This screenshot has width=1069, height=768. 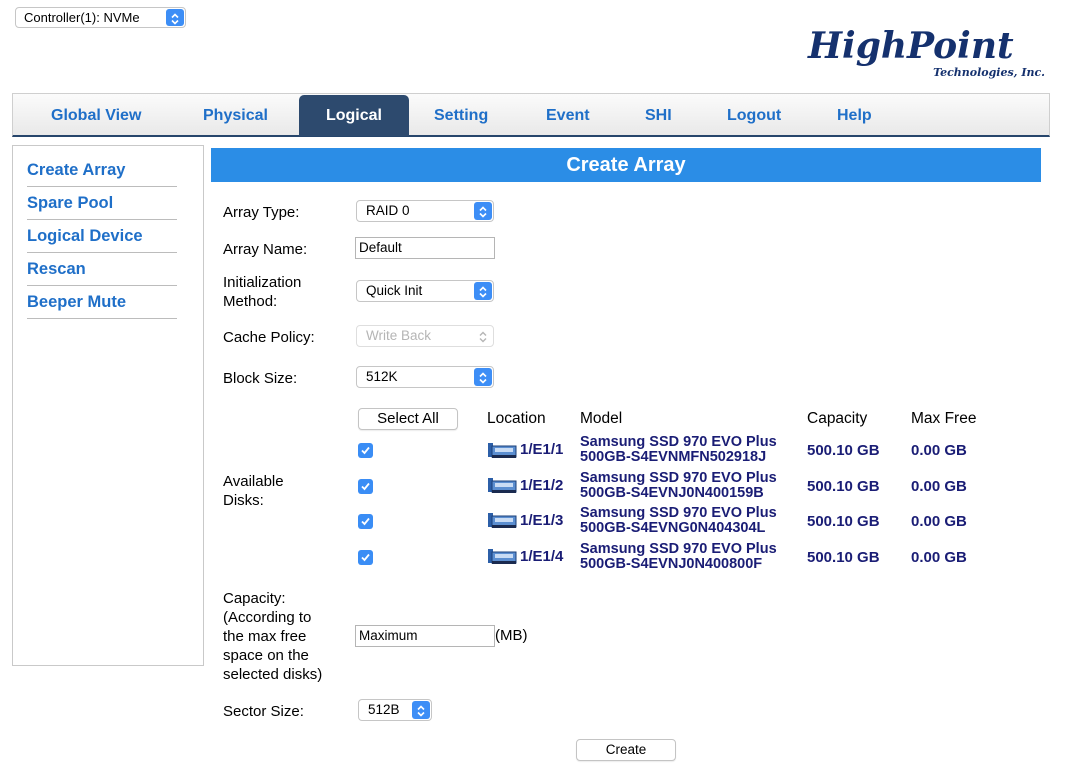 I want to click on capacity-label-line: the max free, so click(x=265, y=636).